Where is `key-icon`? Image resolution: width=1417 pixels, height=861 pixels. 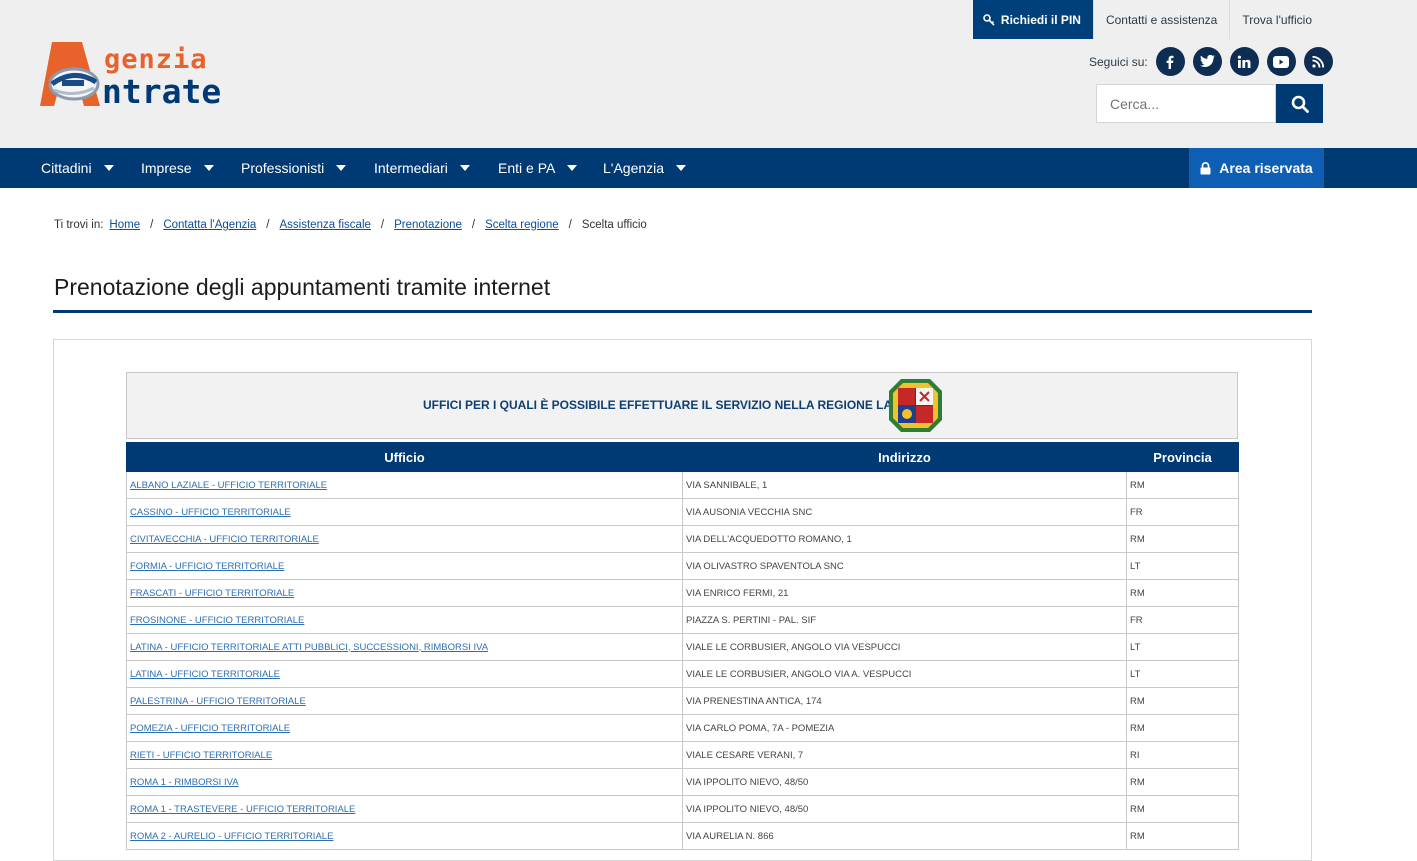
key-icon is located at coordinates (989, 19).